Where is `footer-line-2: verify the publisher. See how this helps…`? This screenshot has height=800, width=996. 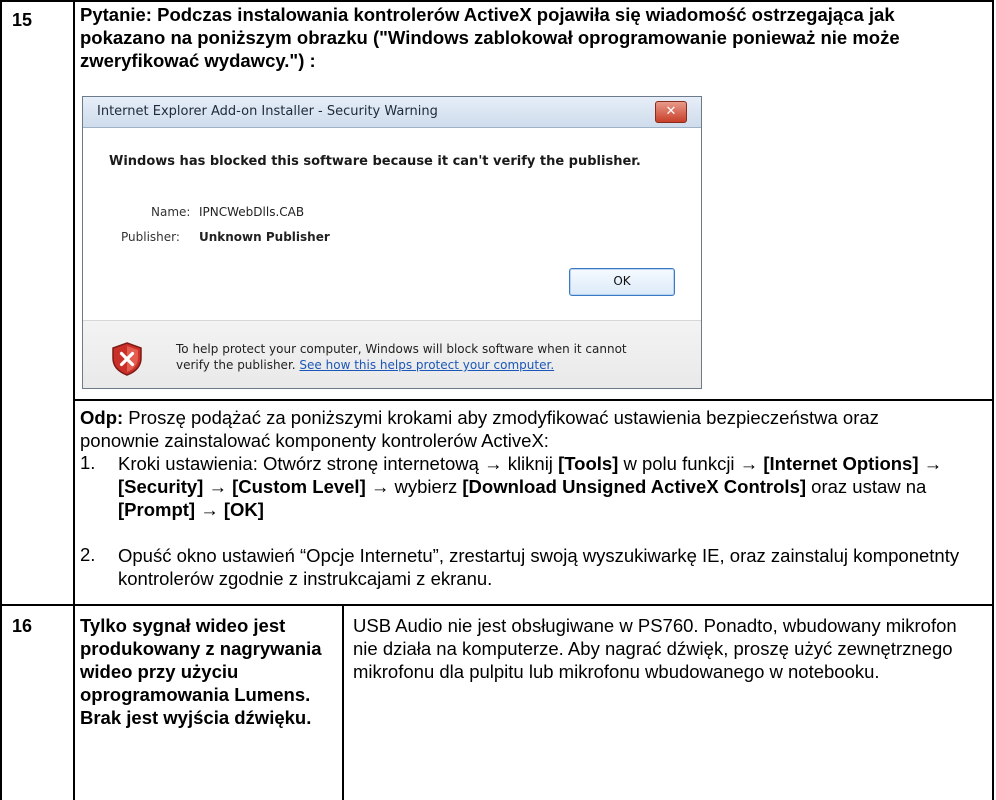
footer-line-2: verify the publisher. See how this helps… is located at coordinates (365, 365).